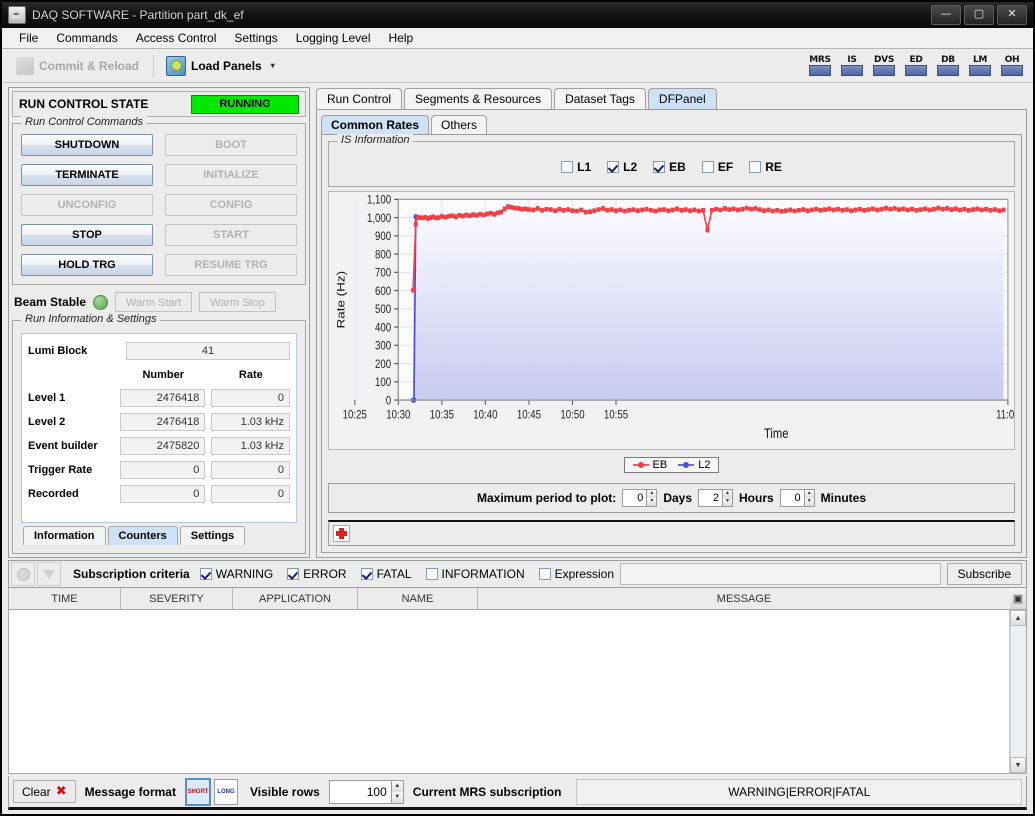 The image size is (1035, 816). Describe the element at coordinates (86, 38) in the screenshot. I see `menu-commands: Commands` at that location.